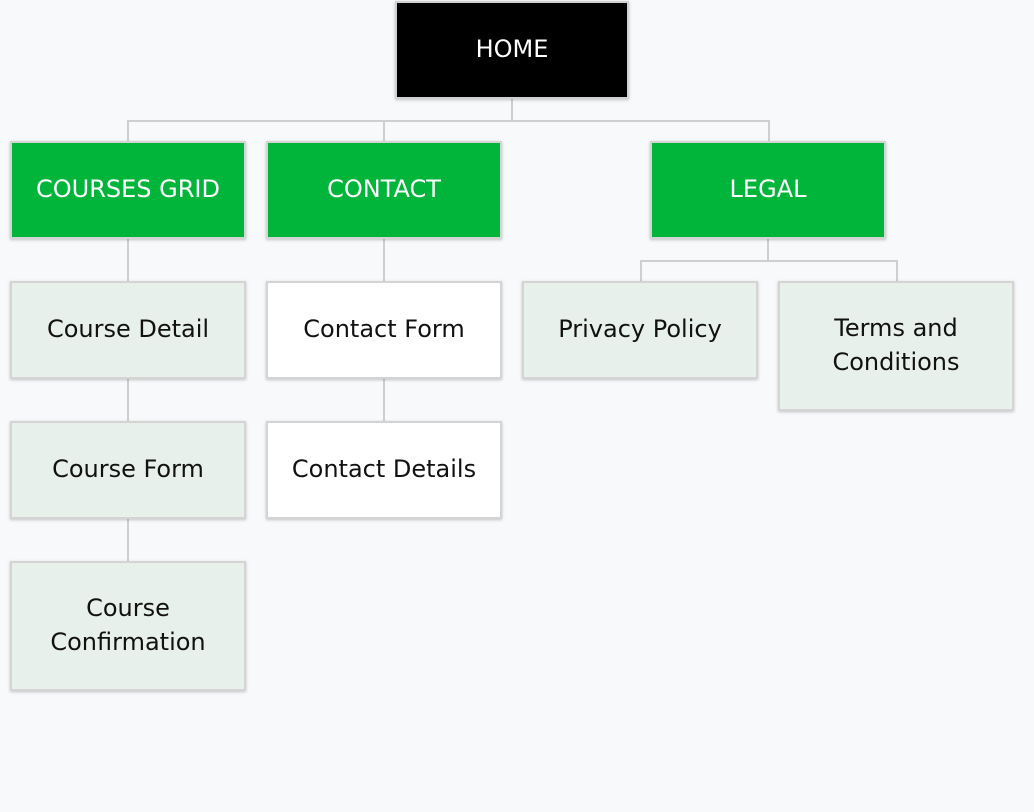 Image resolution: width=1034 pixels, height=812 pixels. I want to click on node-course-confirmation-label: Course Confirmation, so click(128, 625).